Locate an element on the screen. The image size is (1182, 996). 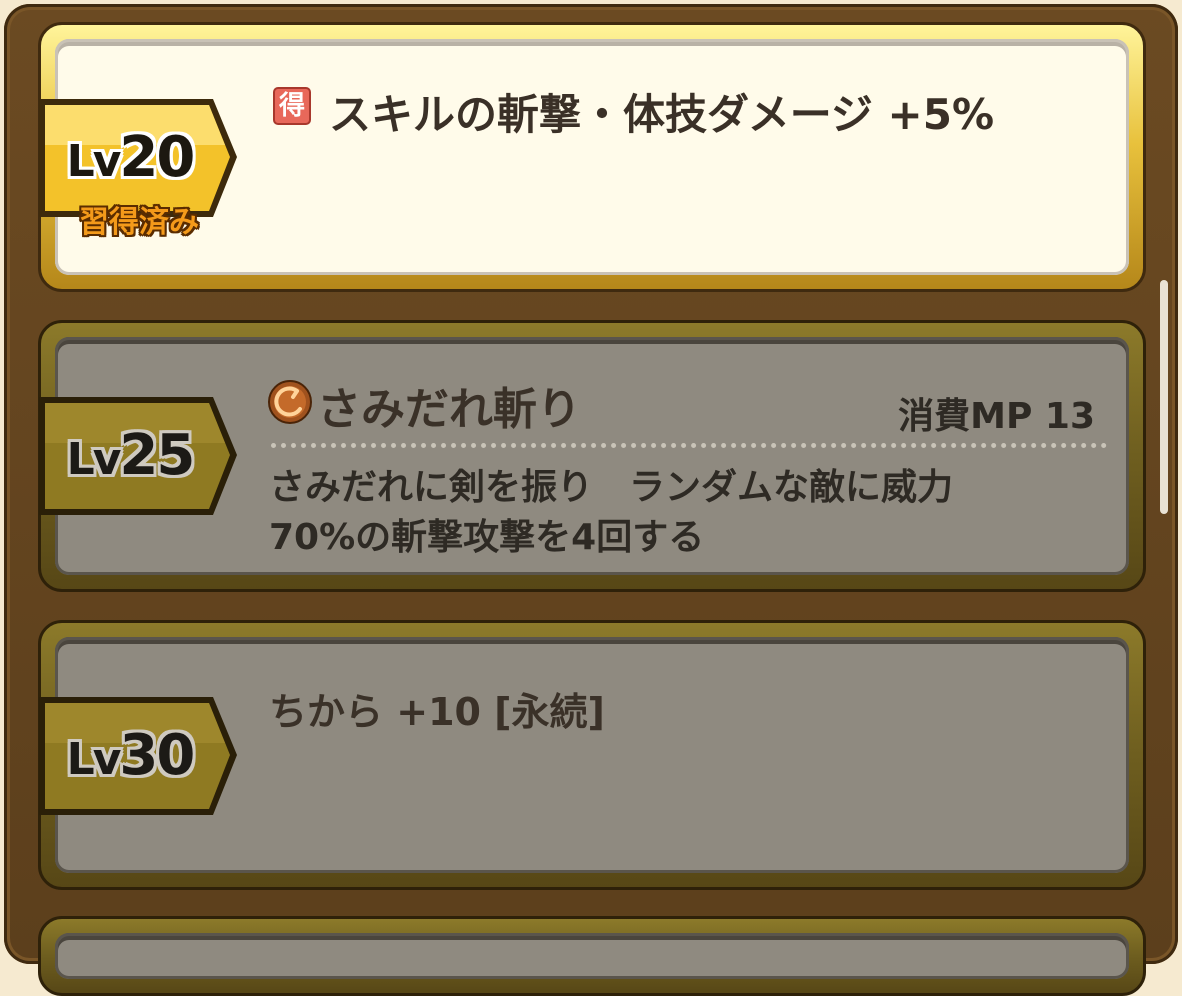
skill-title: スキルの斬撃・体技ダメージ +5% is located at coordinates (662, 114).